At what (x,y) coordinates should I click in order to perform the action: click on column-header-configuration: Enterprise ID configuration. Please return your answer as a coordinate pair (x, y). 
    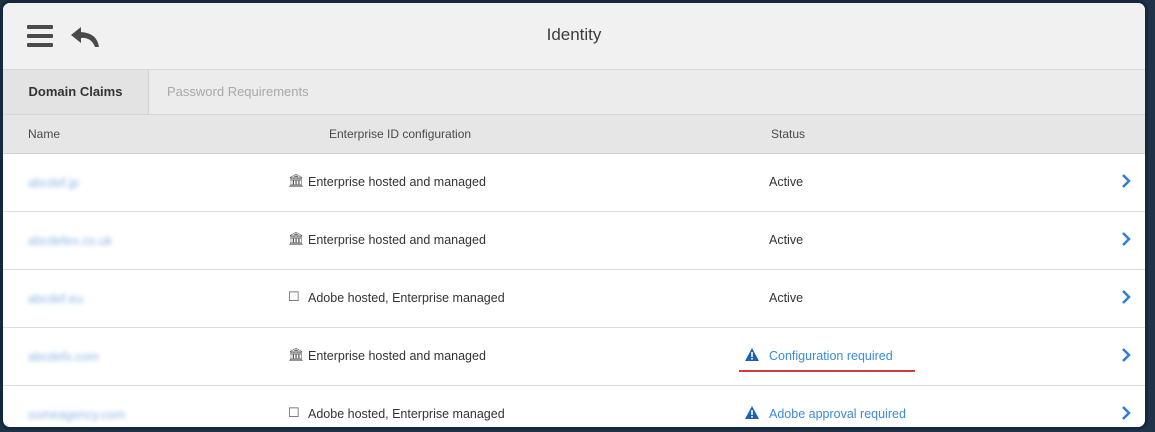
    Looking at the image, I should click on (400, 134).